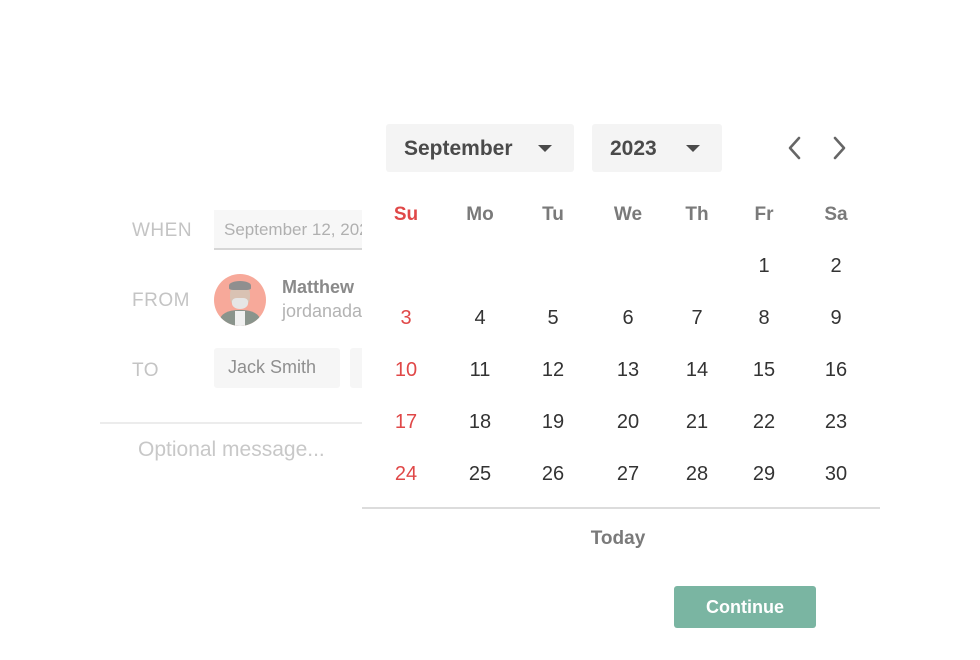 This screenshot has height=660, width=980. I want to click on next-month-button, so click(839, 148).